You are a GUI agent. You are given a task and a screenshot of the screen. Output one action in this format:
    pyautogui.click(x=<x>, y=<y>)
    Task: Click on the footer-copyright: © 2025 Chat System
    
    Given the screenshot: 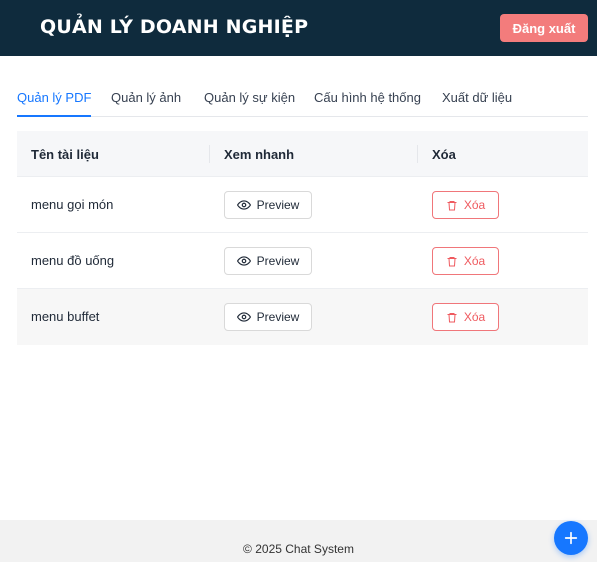 What is the action you would take?
    pyautogui.click(x=298, y=549)
    